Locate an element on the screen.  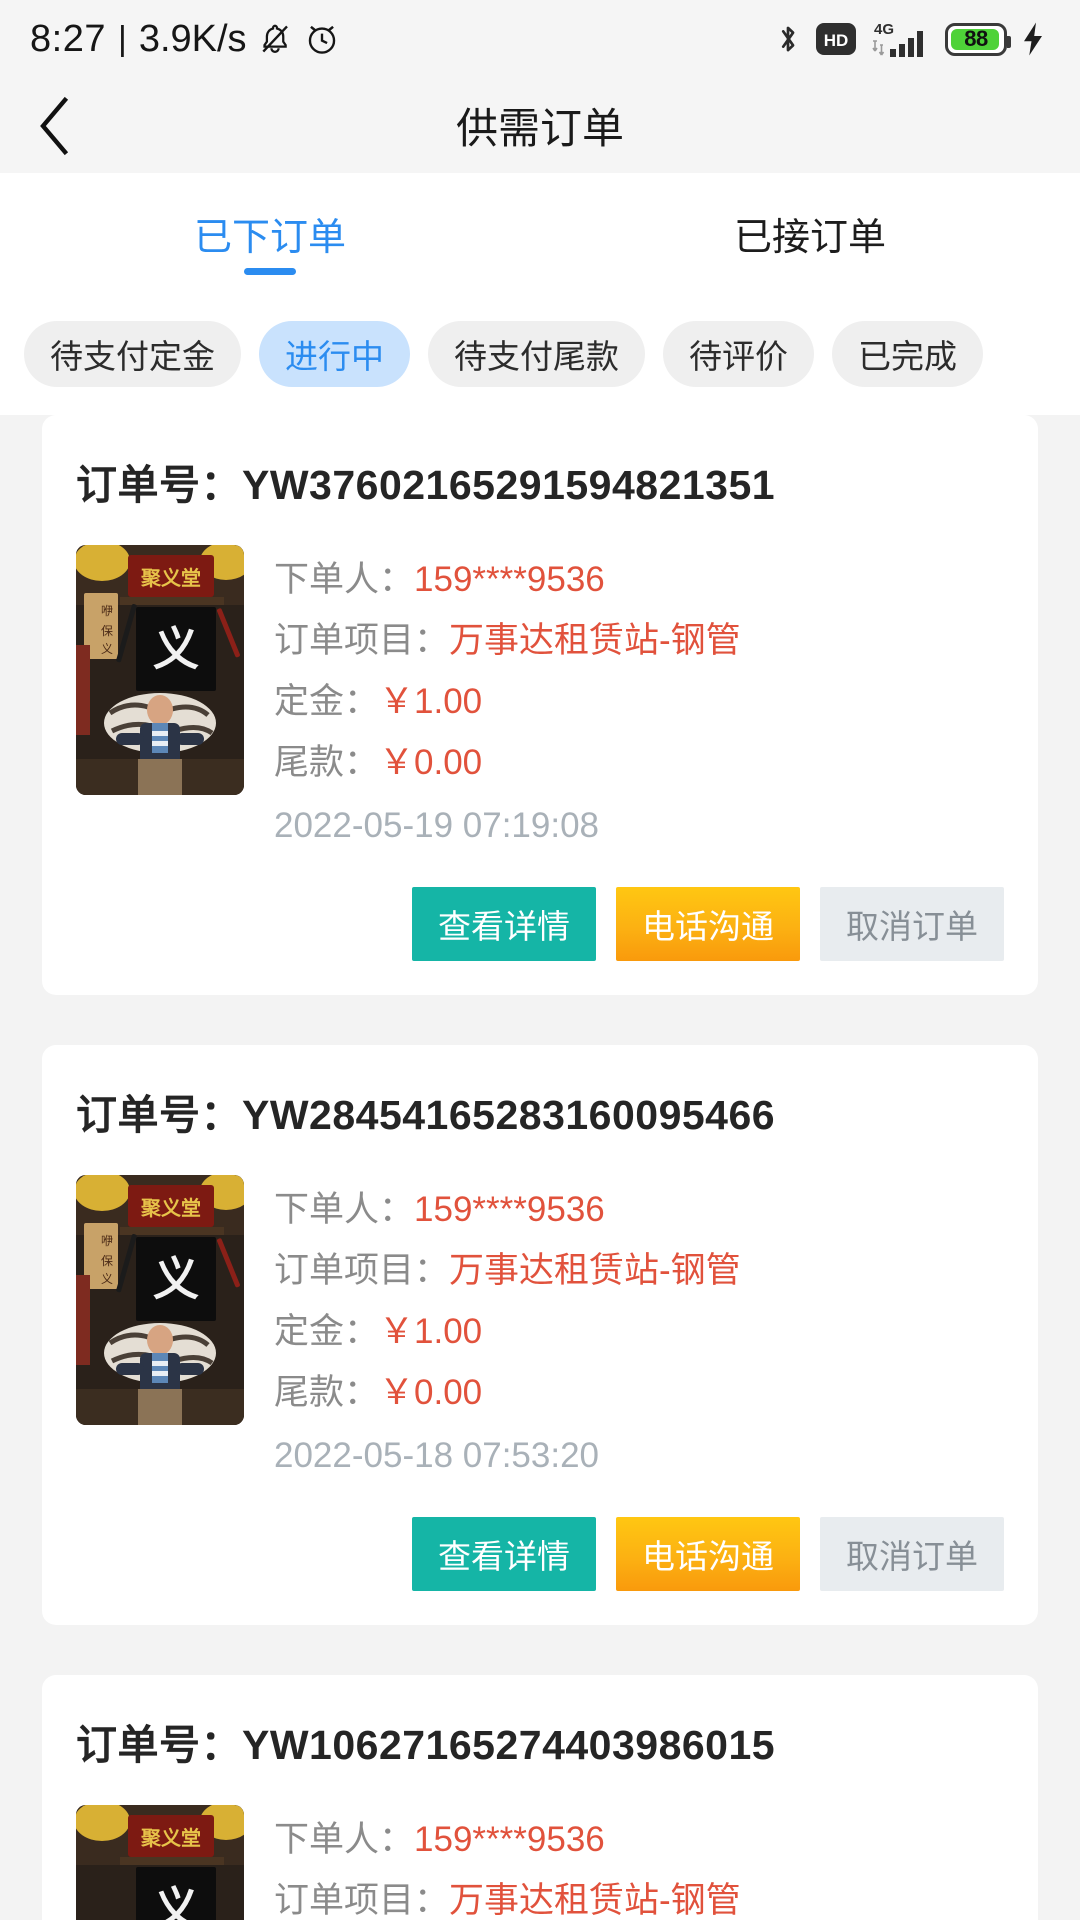
status-time: 8:27 is located at coordinates (68, 38).